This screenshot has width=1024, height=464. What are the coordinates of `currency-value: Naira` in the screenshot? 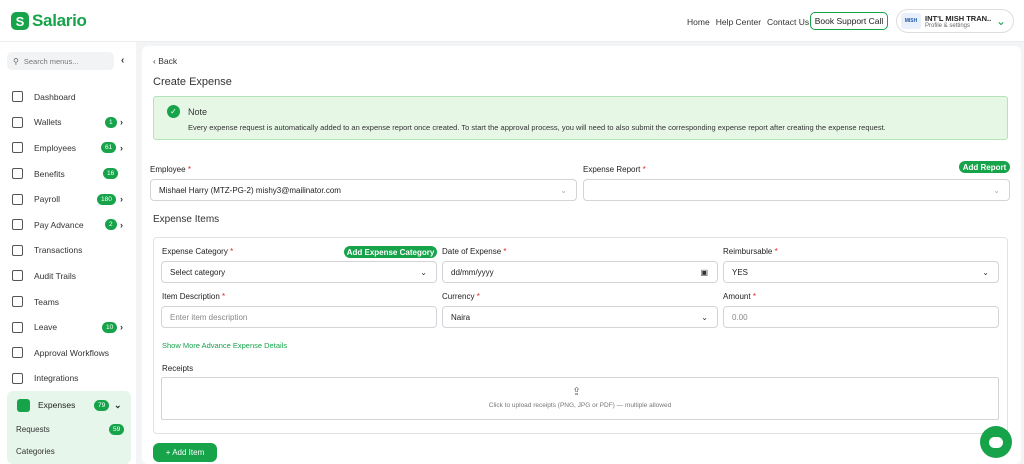 It's located at (461, 317).